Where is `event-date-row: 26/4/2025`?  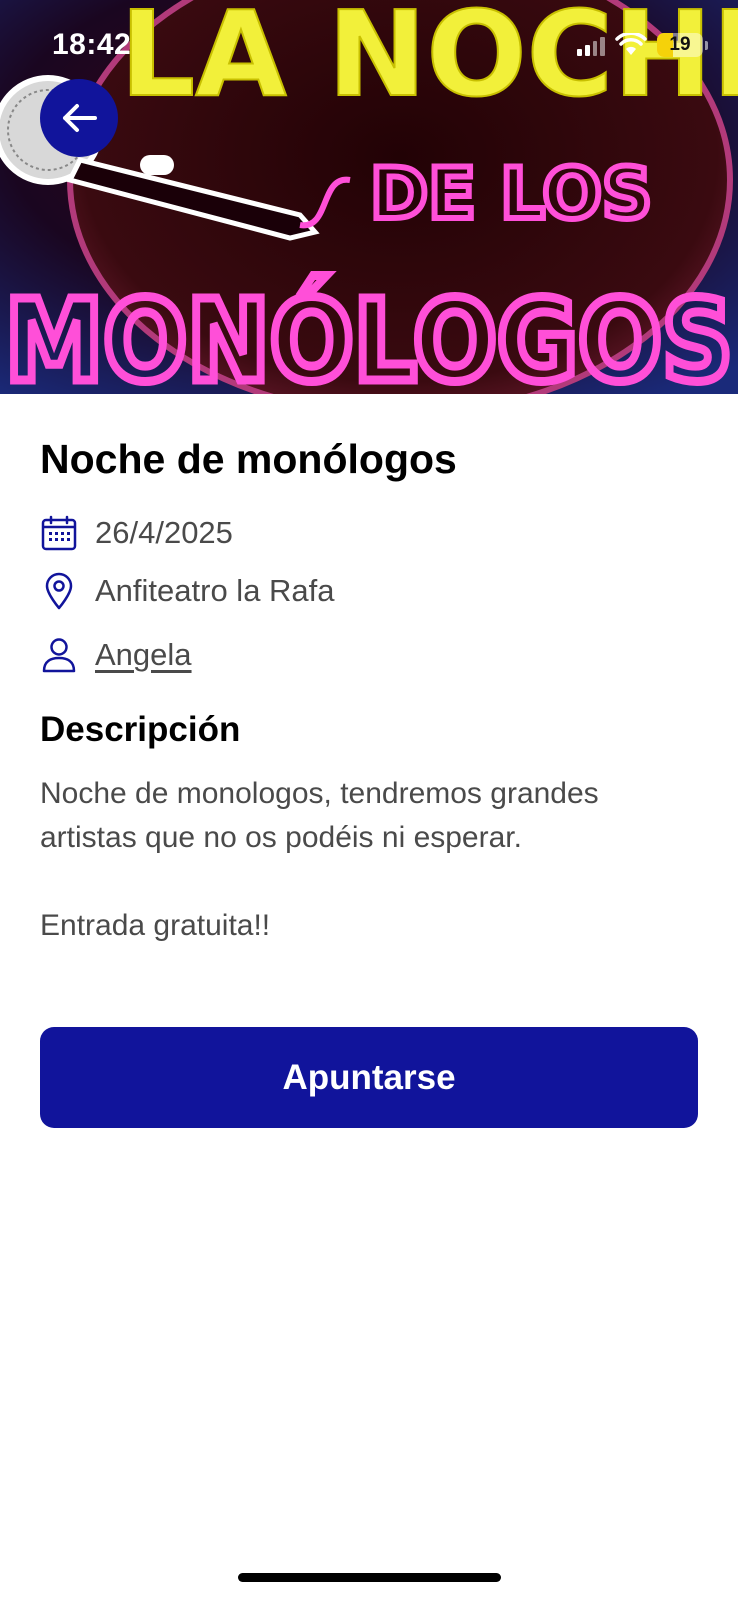 event-date-row: 26/4/2025 is located at coordinates (136, 533).